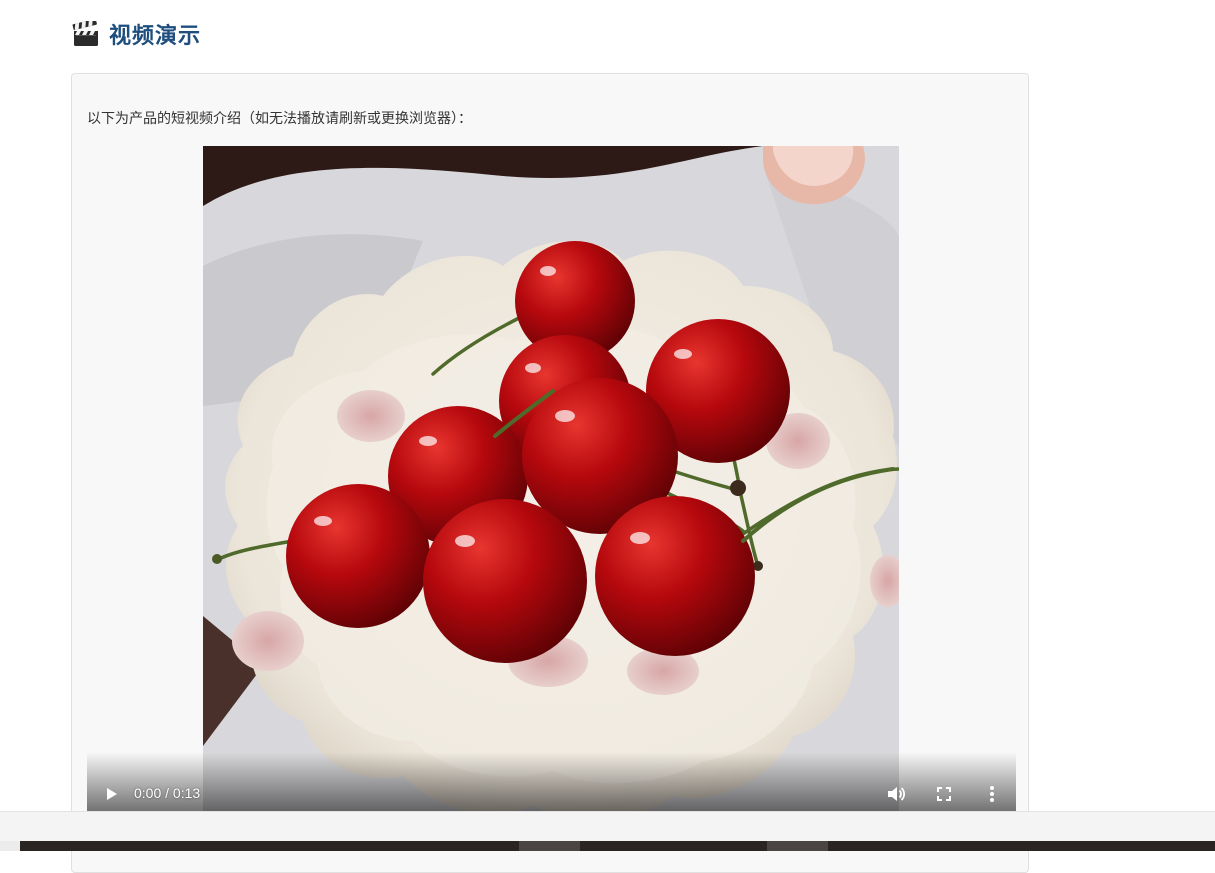 This screenshot has width=1215, height=873. What do you see at coordinates (155, 35) in the screenshot?
I see `section-title: 视频演示` at bounding box center [155, 35].